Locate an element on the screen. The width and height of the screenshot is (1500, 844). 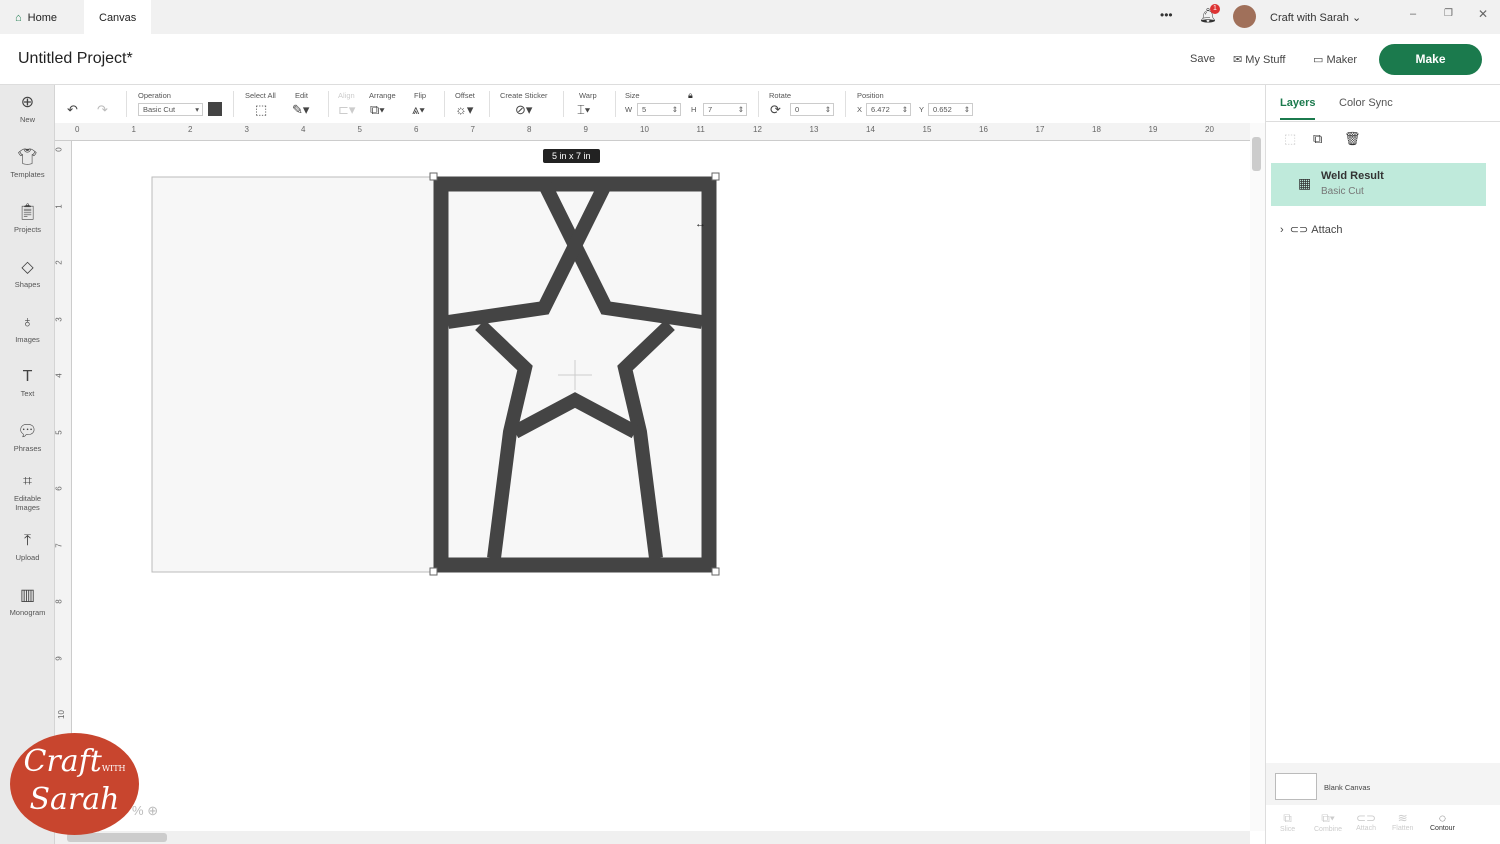
layer-operation: Basic Cut is located at coordinates (1342, 191).